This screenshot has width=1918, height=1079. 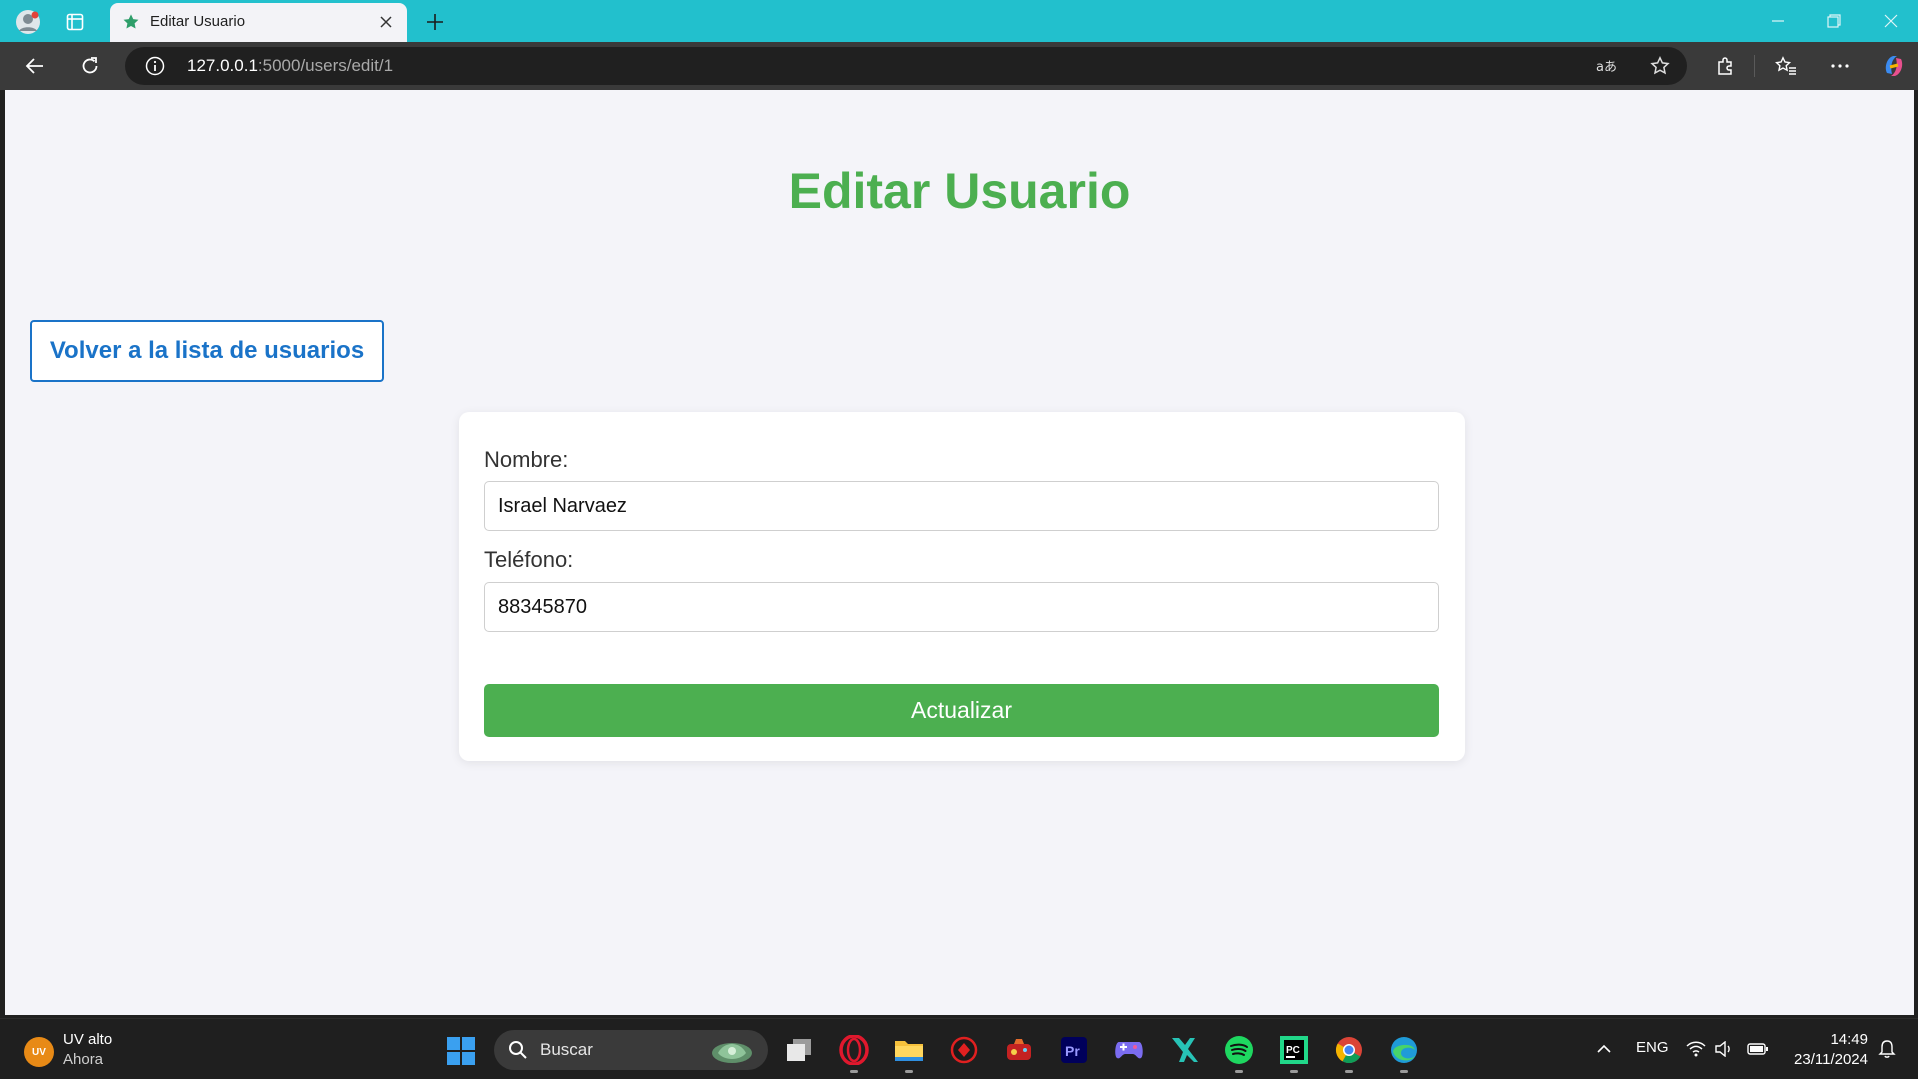 I want to click on wifi-icon, so click(x=1696, y=1049).